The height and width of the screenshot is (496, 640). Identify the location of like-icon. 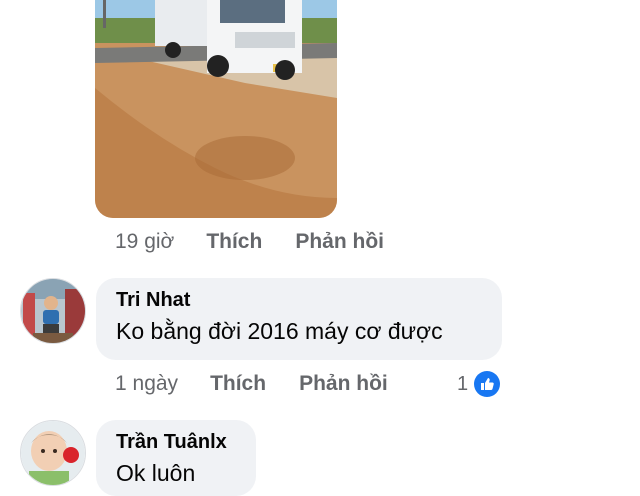
(487, 384).